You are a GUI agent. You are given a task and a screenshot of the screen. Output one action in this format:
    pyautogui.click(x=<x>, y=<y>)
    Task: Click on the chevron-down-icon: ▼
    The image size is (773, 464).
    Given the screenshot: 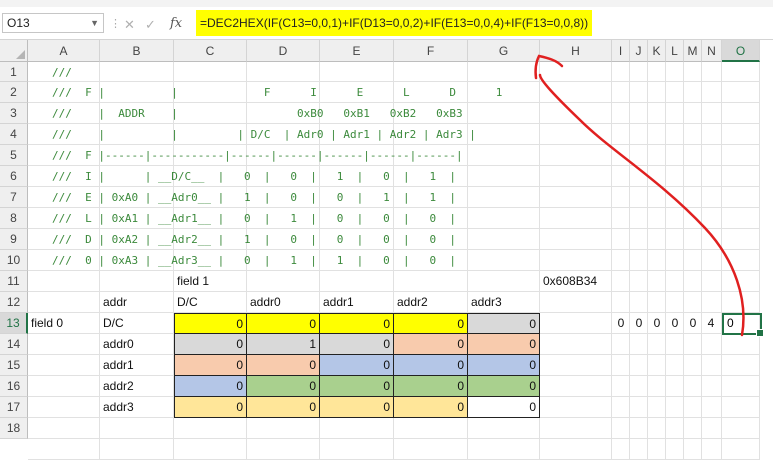 What is the action you would take?
    pyautogui.click(x=94, y=23)
    